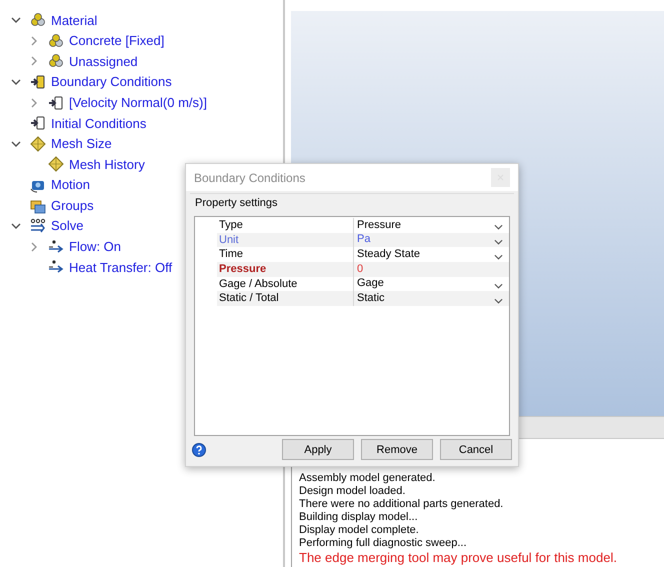  Describe the element at coordinates (250, 178) in the screenshot. I see `dialog-title: Boundary Conditions` at that location.